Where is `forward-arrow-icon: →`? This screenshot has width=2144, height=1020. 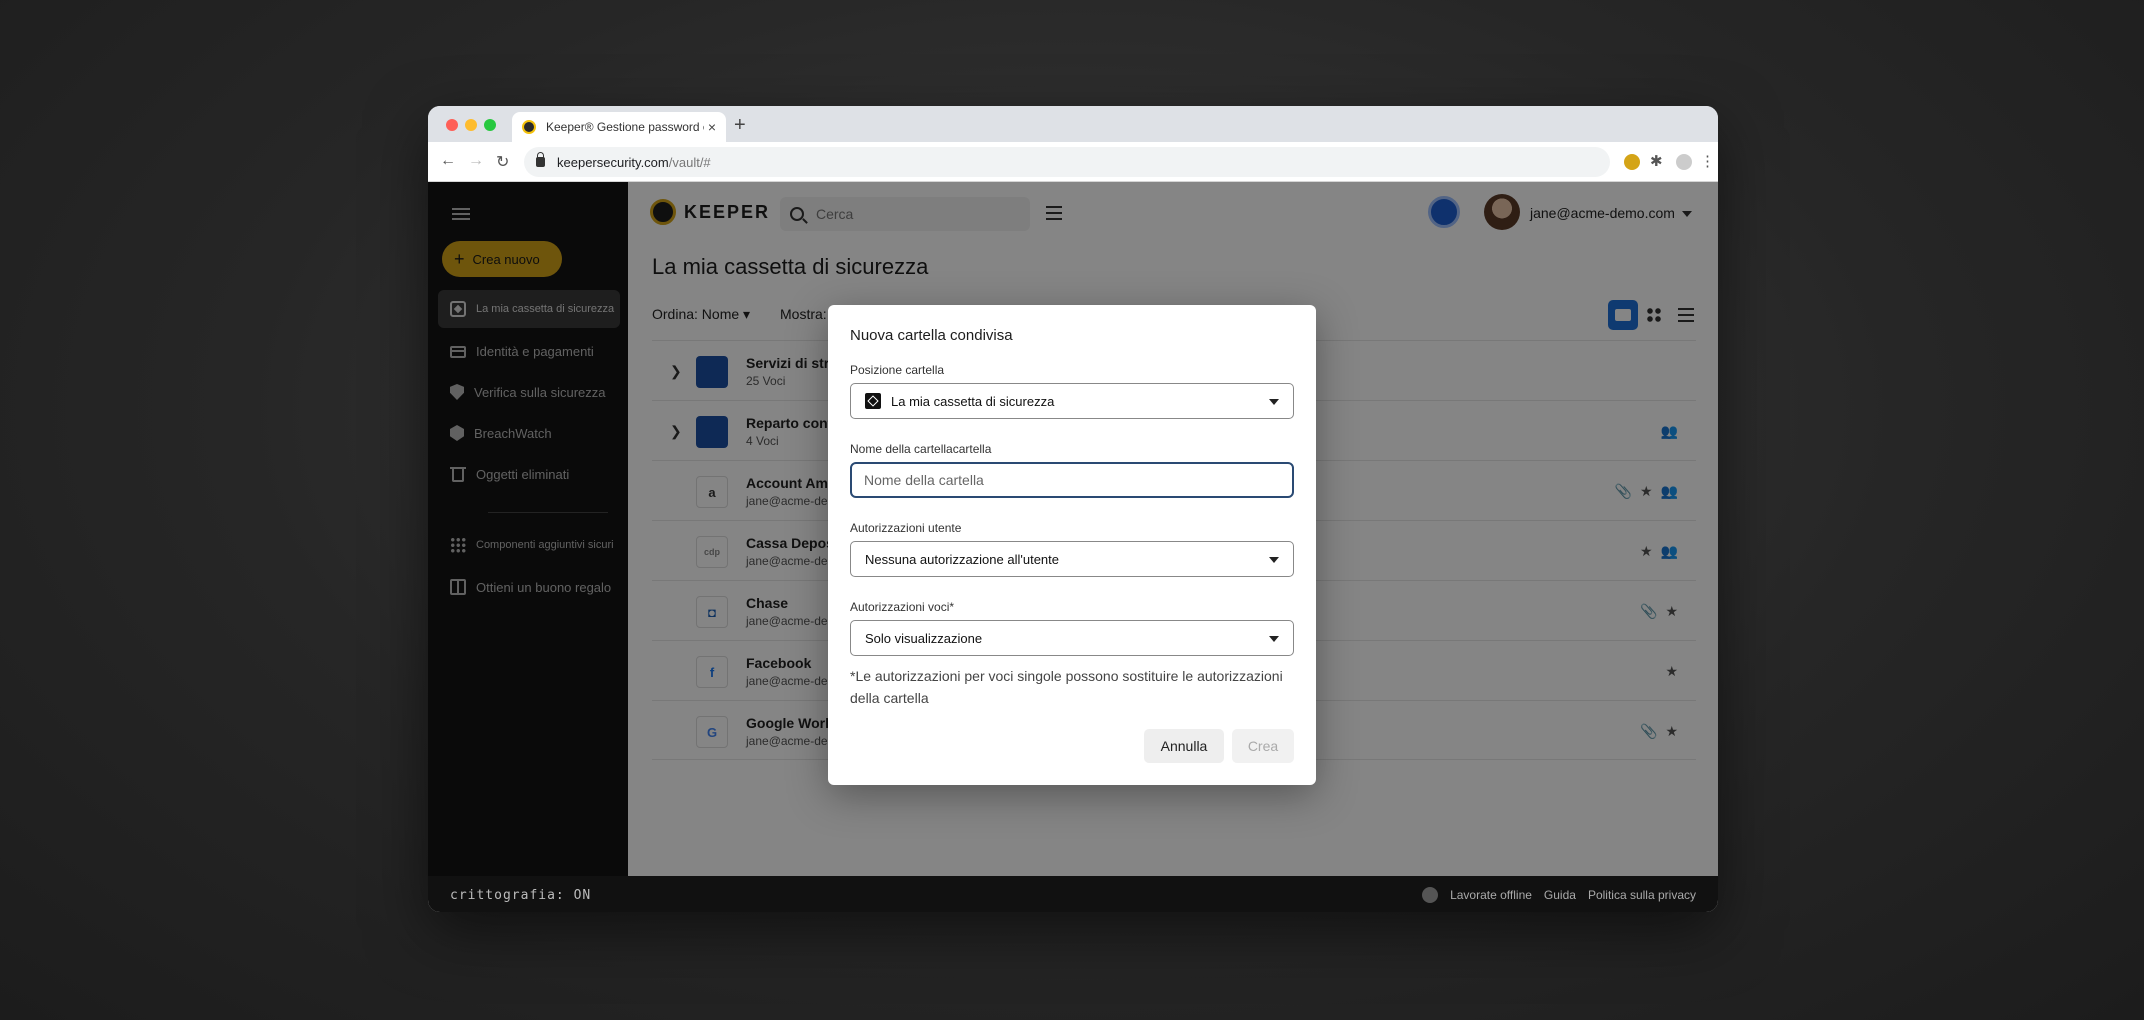
forward-arrow-icon: → is located at coordinates (476, 161).